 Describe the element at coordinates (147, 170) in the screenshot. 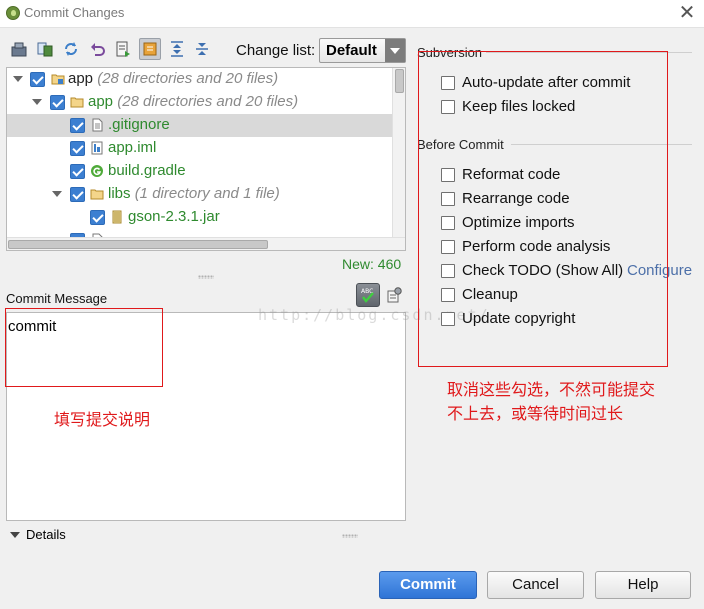

I see `tree-node-label: build.gradle` at that location.